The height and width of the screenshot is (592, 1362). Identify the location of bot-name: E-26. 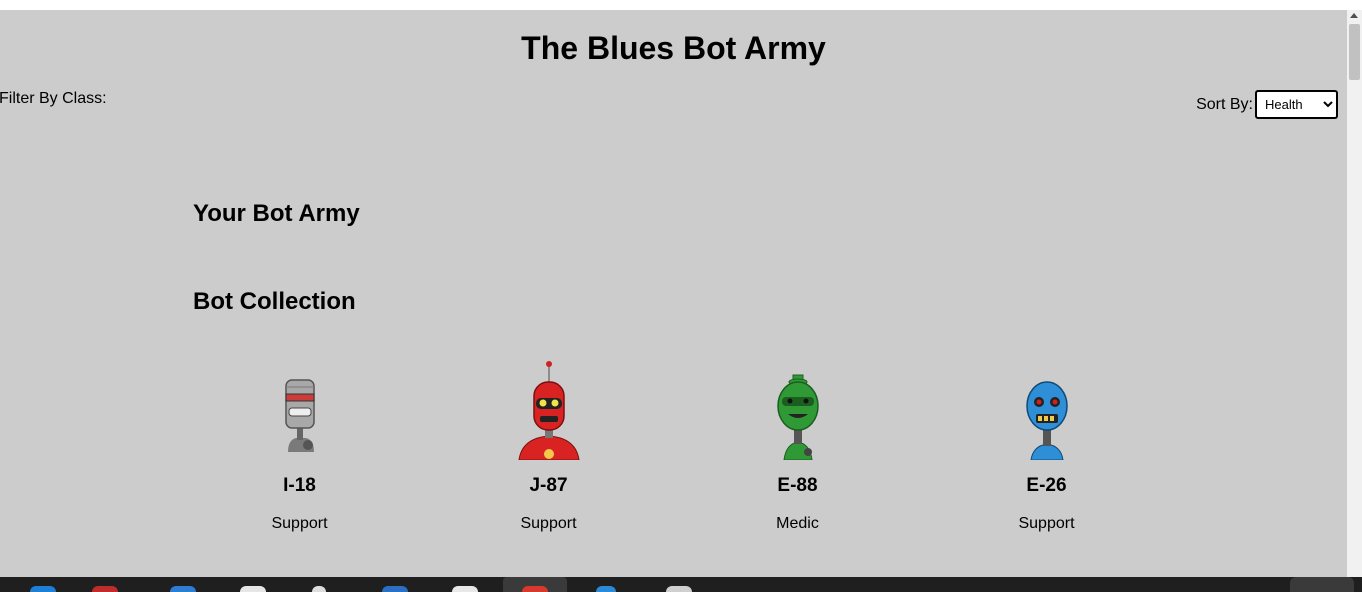
(1046, 485).